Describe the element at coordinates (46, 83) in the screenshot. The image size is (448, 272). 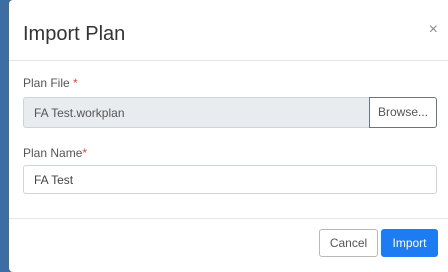
I see `plan-file-label-text: Plan File` at that location.